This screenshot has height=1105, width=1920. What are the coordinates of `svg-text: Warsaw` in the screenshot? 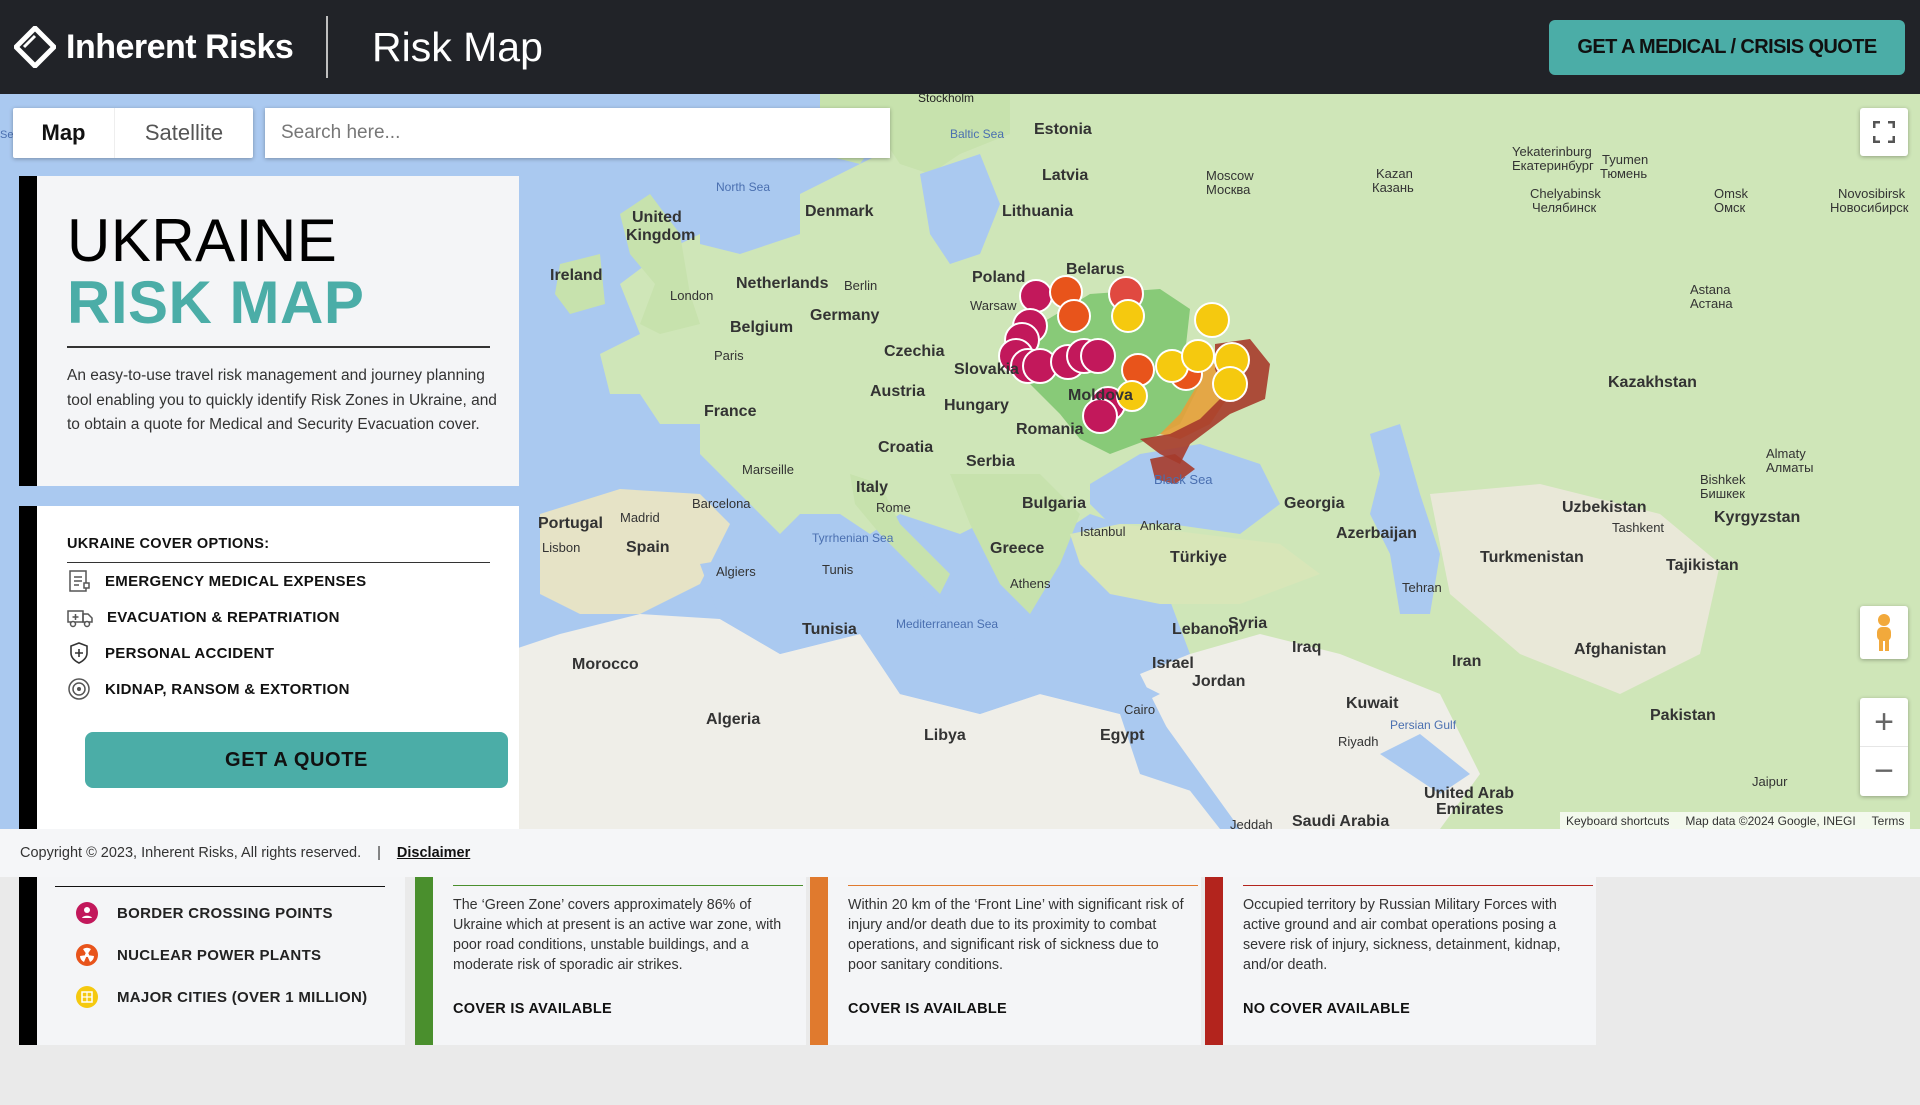 It's located at (993, 305).